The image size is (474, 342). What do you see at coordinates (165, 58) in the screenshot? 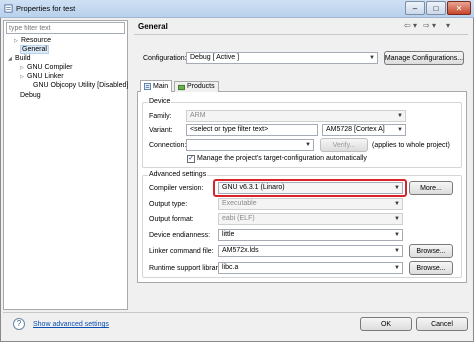
I see `configuration-label: Configuration:` at bounding box center [165, 58].